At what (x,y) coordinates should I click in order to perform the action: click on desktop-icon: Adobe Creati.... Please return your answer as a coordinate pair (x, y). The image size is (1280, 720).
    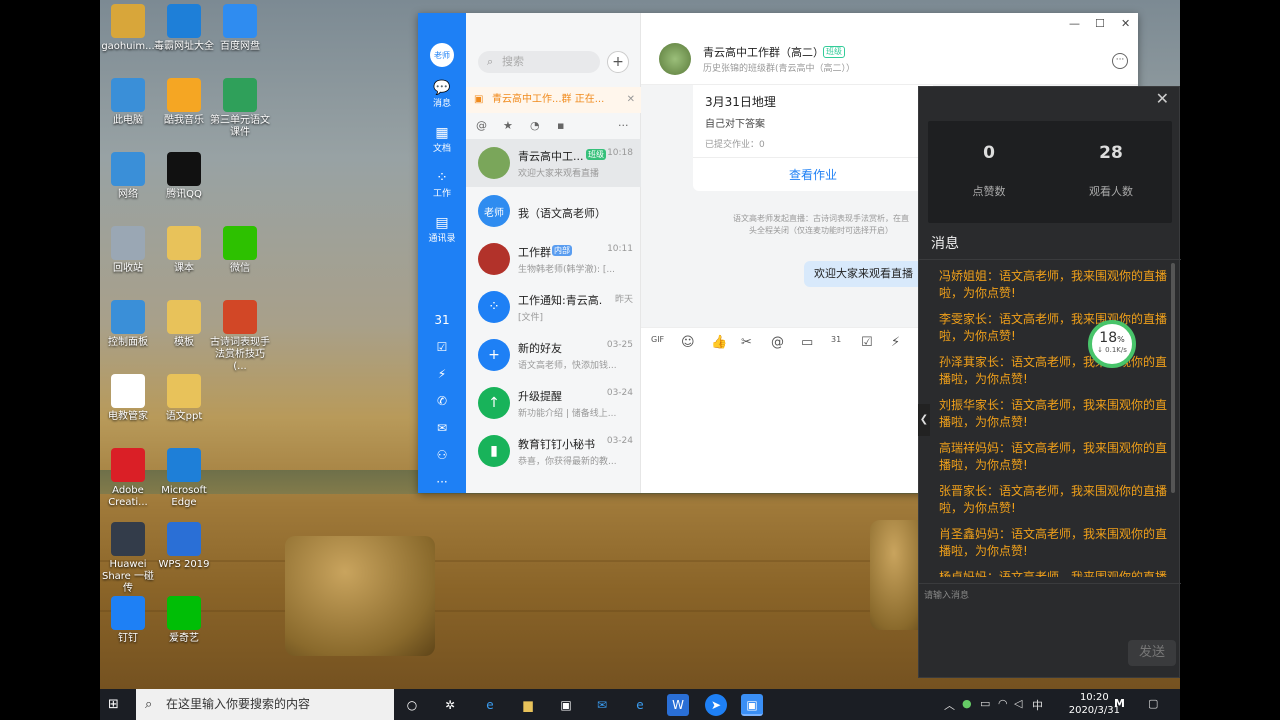
    Looking at the image, I should click on (128, 478).